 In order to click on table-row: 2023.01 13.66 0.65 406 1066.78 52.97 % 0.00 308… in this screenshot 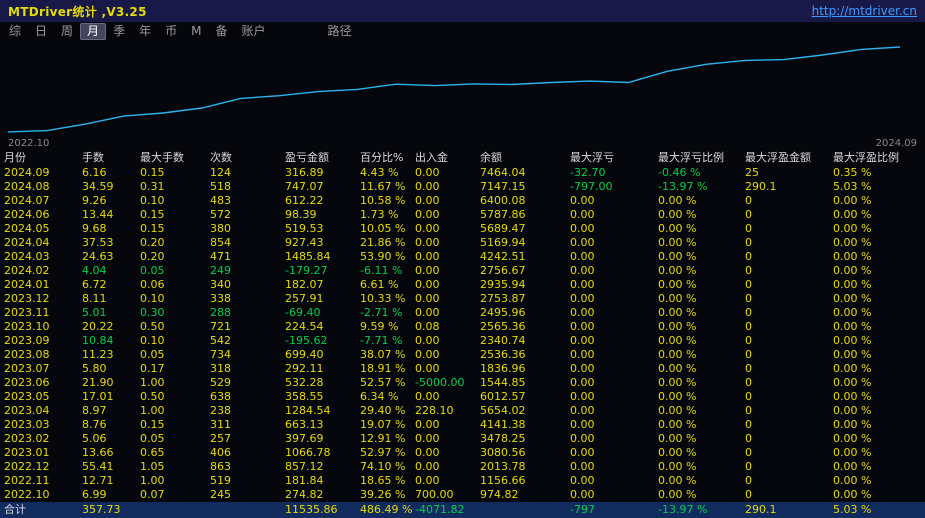, I will do `click(464, 453)`.